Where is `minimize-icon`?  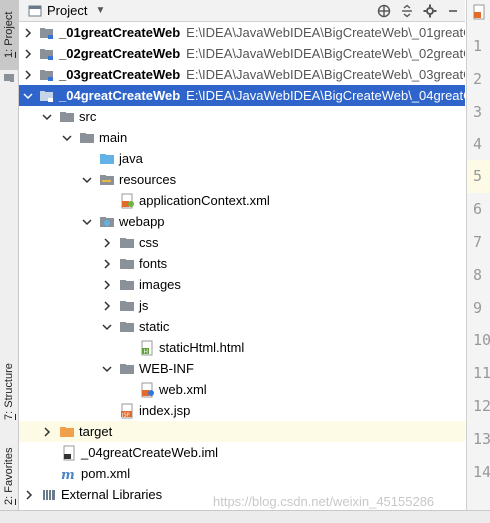 minimize-icon is located at coordinates (452, 10).